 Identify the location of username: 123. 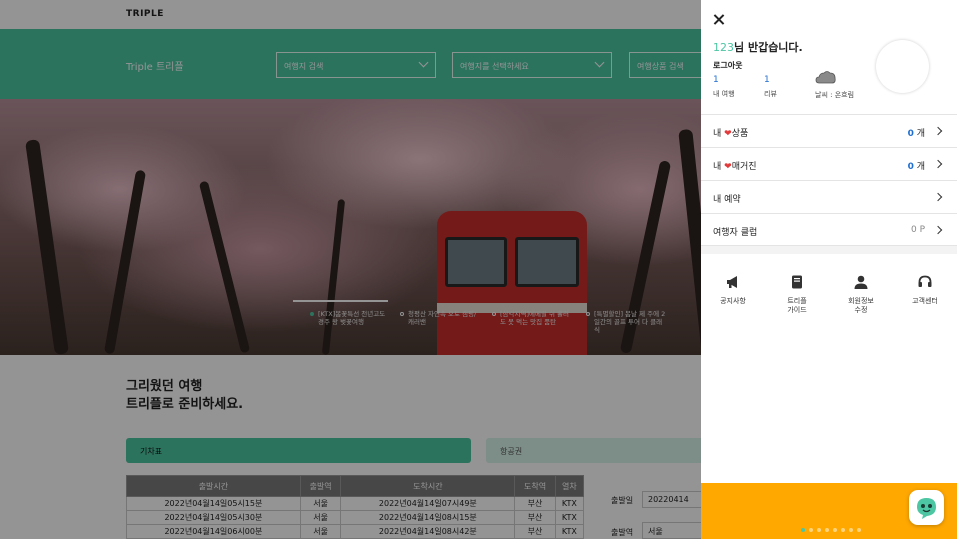
(723, 47).